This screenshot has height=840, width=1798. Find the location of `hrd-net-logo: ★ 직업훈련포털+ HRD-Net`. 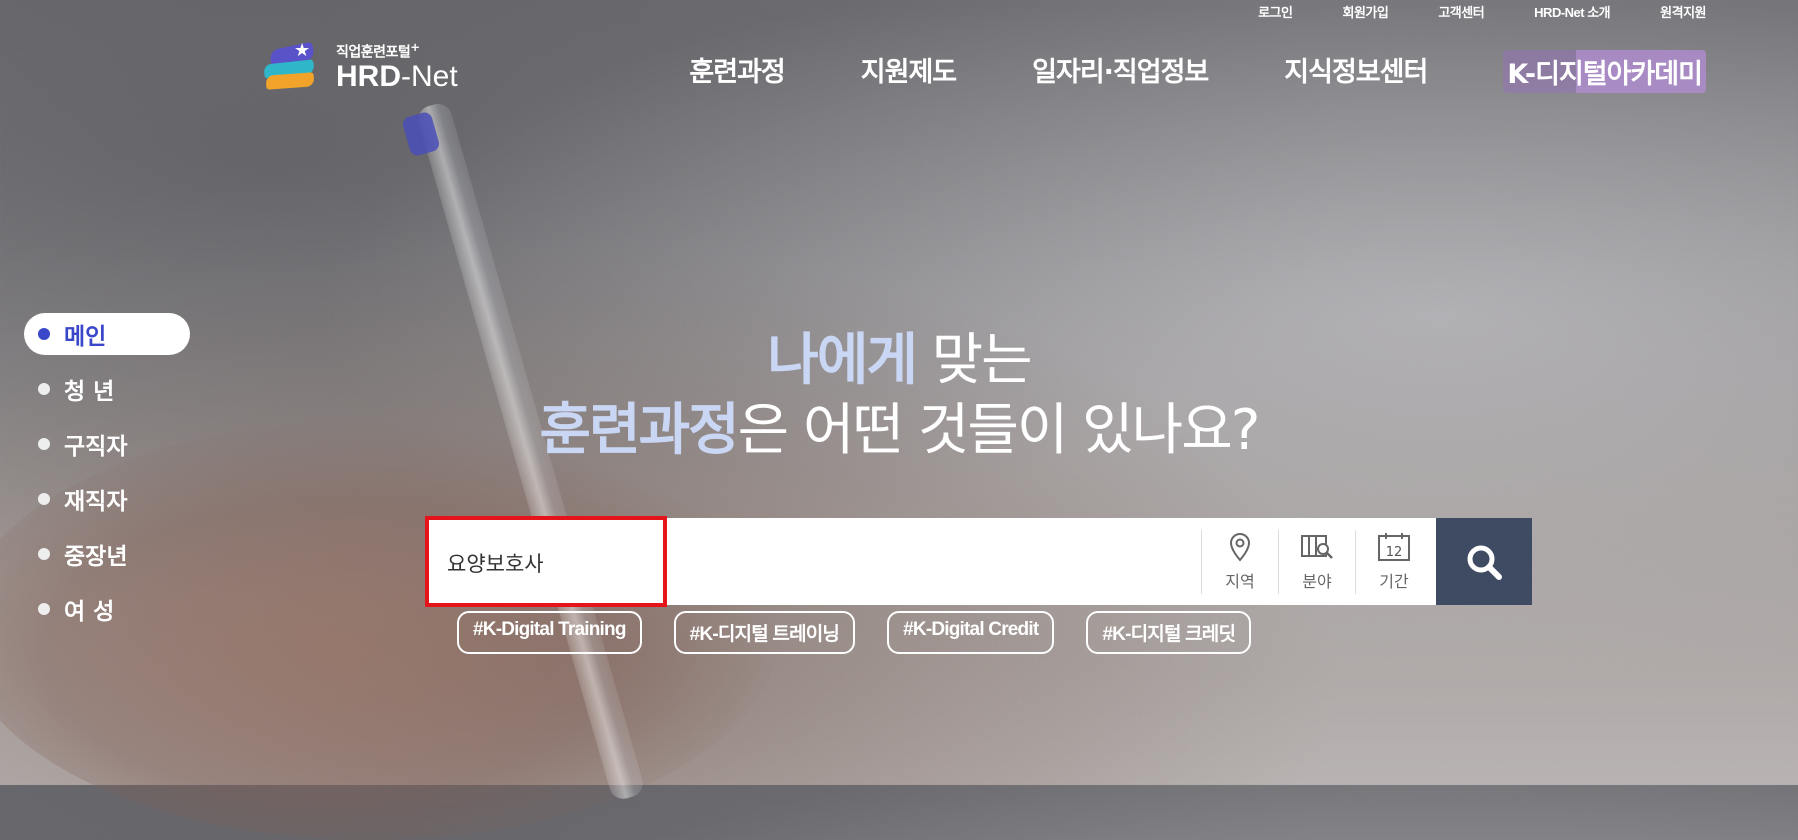

hrd-net-logo: ★ 직업훈련포털+ HRD-Net is located at coordinates (360, 66).